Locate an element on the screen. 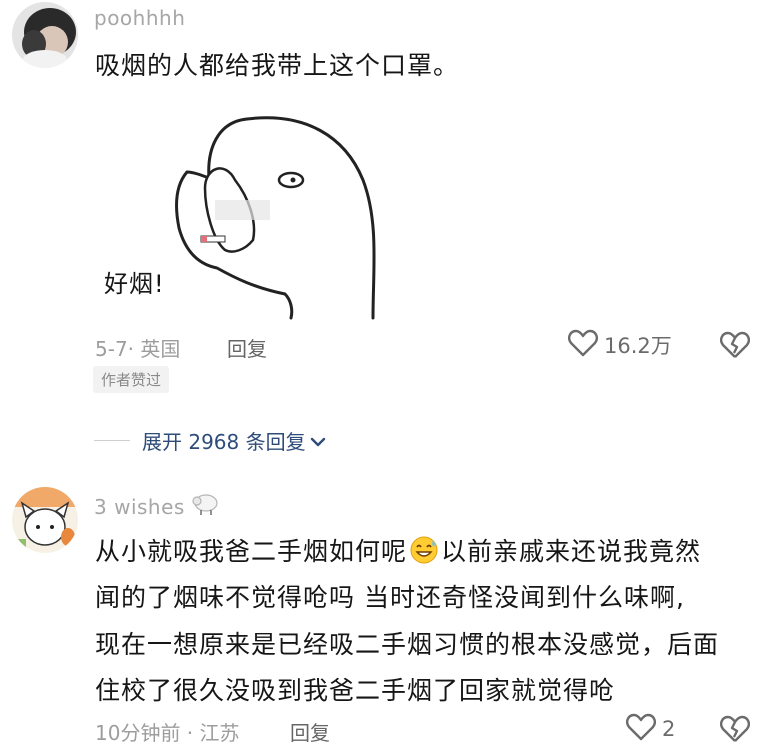 The image size is (765, 747). expand-replies-label: 展开 2968 条回复 is located at coordinates (224, 442).